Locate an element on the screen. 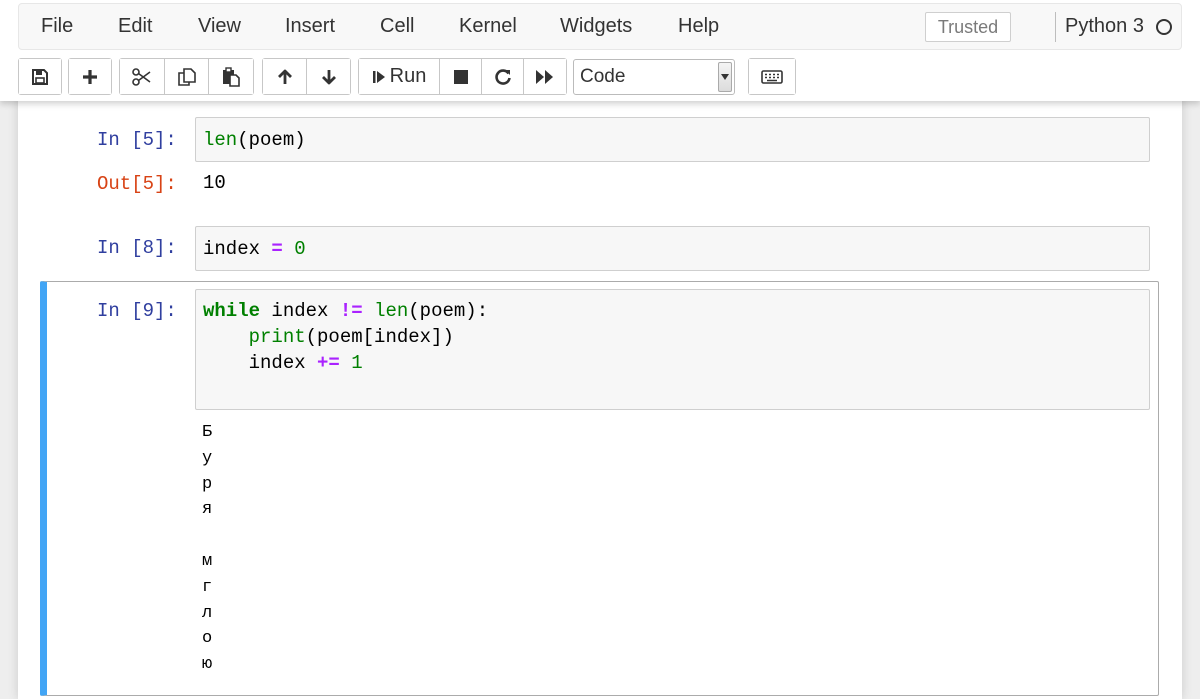 The height and width of the screenshot is (699, 1200). code-text: index = 0 is located at coordinates (254, 249).